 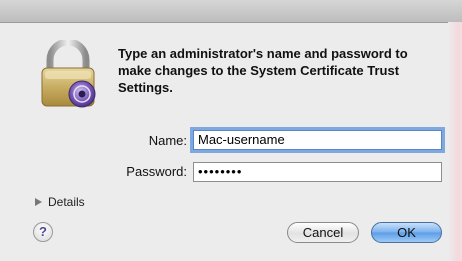 What do you see at coordinates (167, 140) in the screenshot?
I see `name-label: Name:` at bounding box center [167, 140].